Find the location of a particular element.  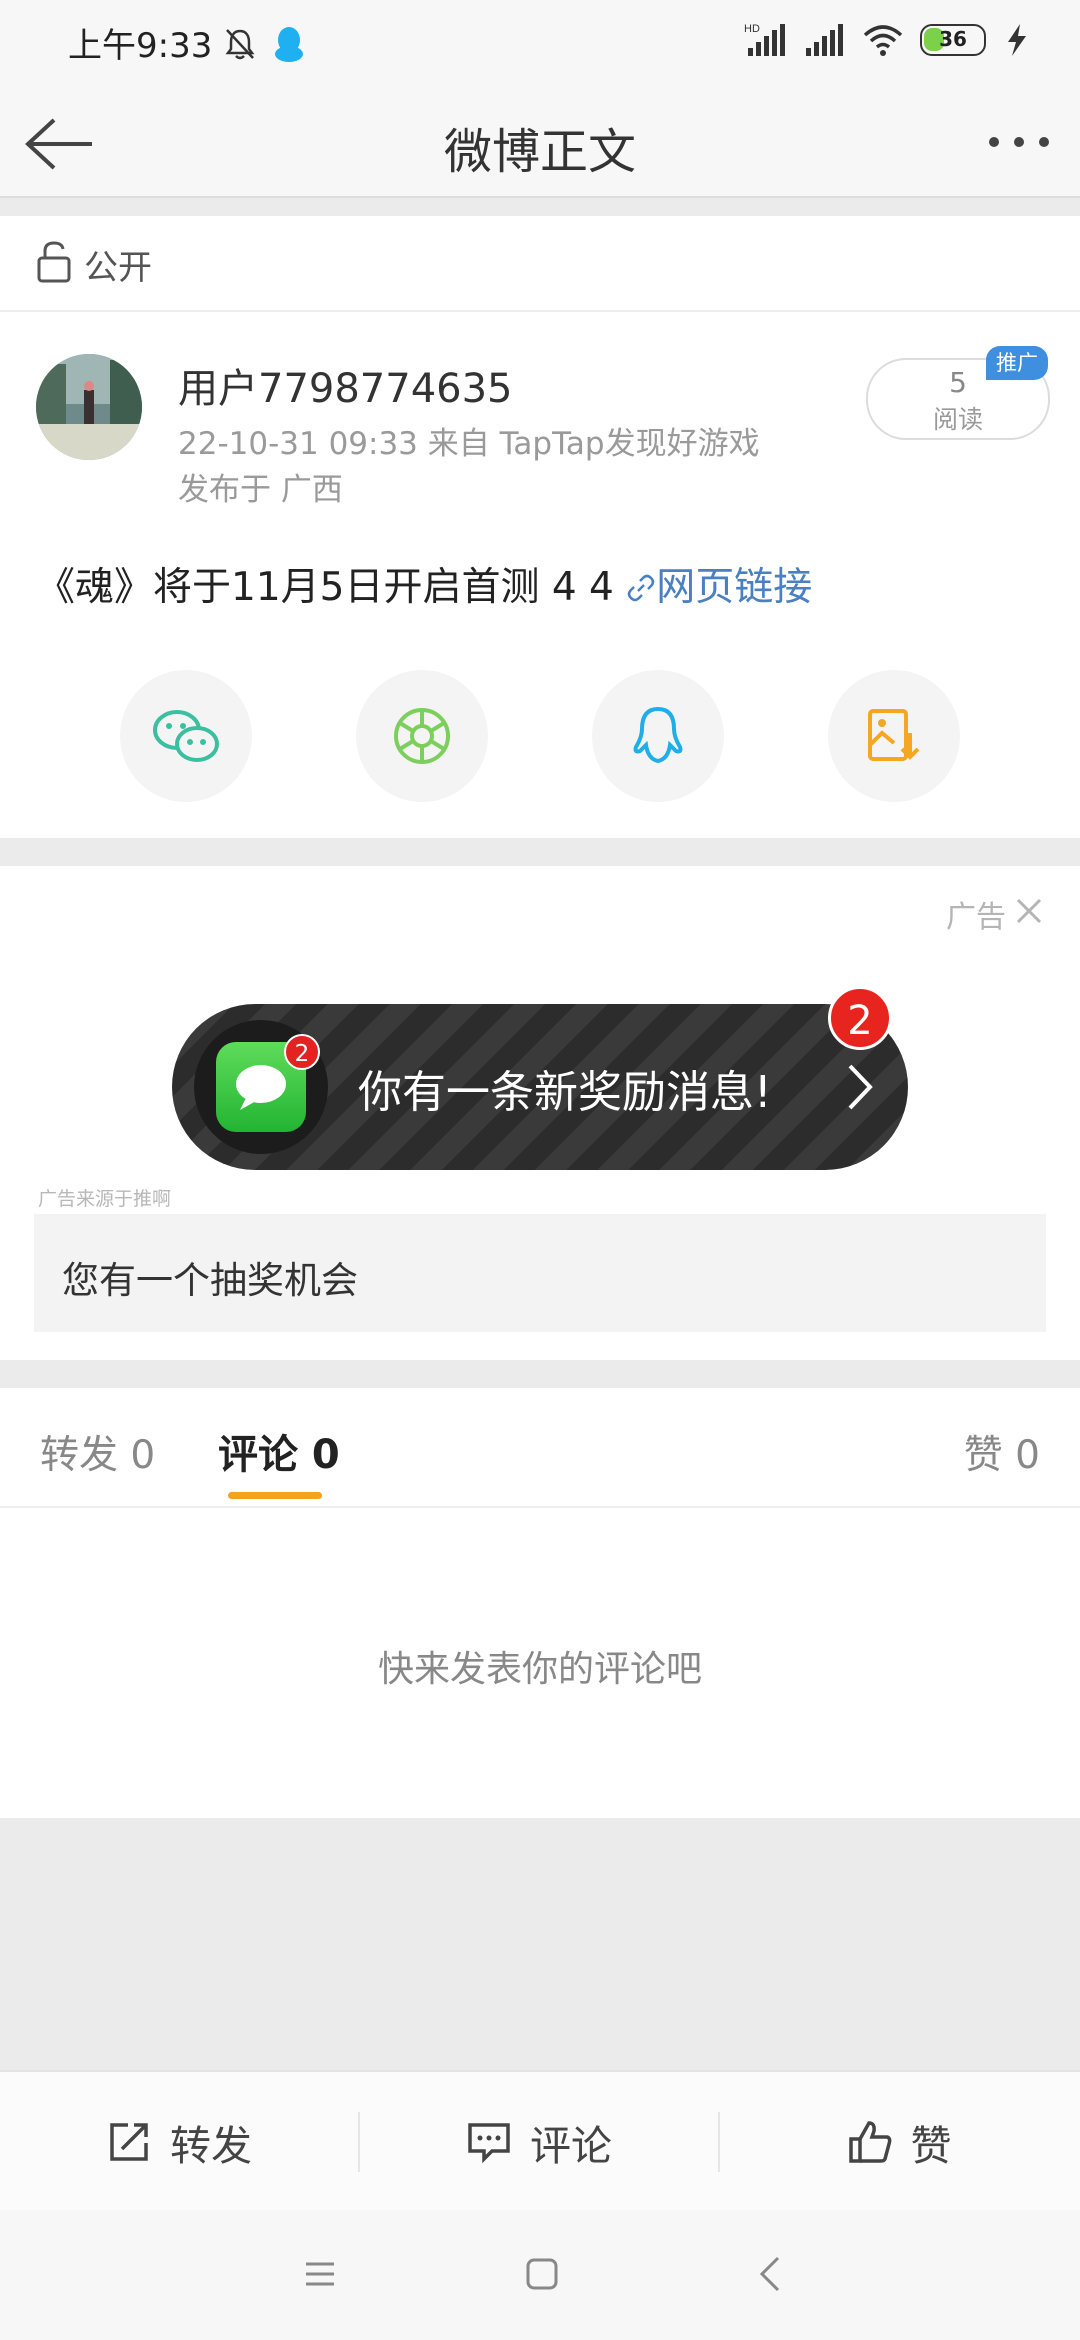

share-wechat-button is located at coordinates (186, 736).